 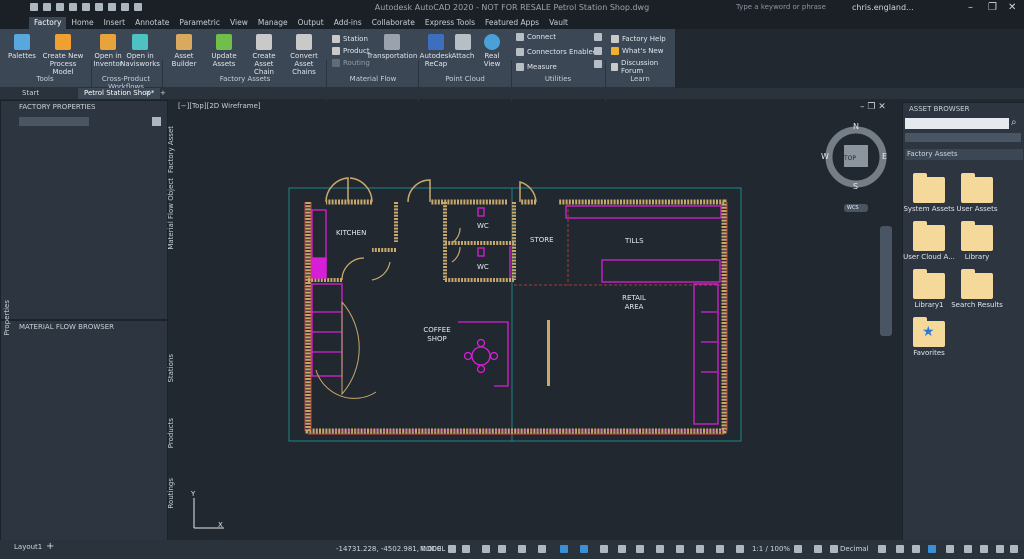 What do you see at coordinates (950, 549) in the screenshot?
I see `clean-screen-icon` at bounding box center [950, 549].